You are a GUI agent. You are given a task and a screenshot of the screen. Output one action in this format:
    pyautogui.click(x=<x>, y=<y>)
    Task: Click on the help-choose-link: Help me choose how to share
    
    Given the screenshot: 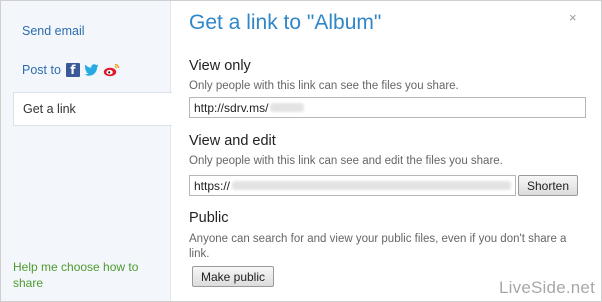 What is the action you would take?
    pyautogui.click(x=88, y=275)
    